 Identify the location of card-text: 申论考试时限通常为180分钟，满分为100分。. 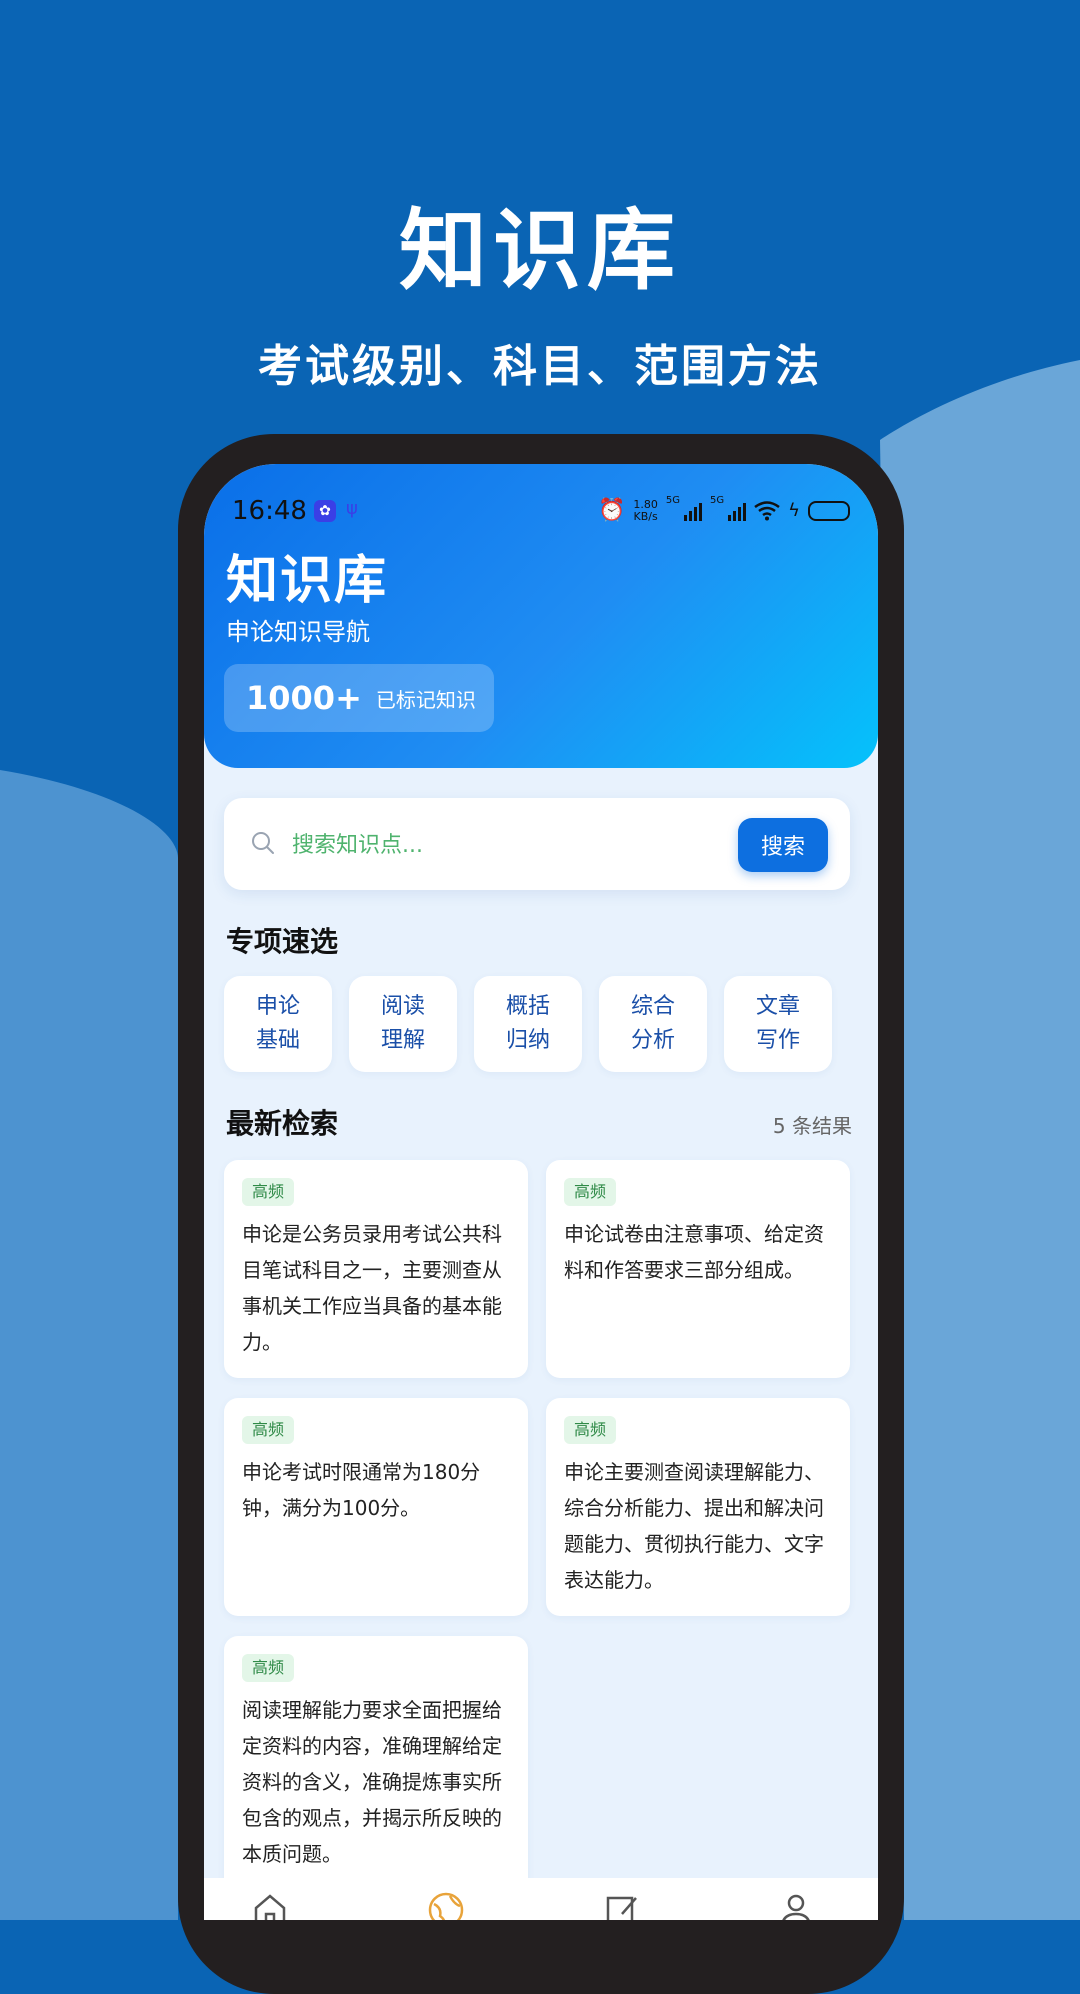
(361, 1490).